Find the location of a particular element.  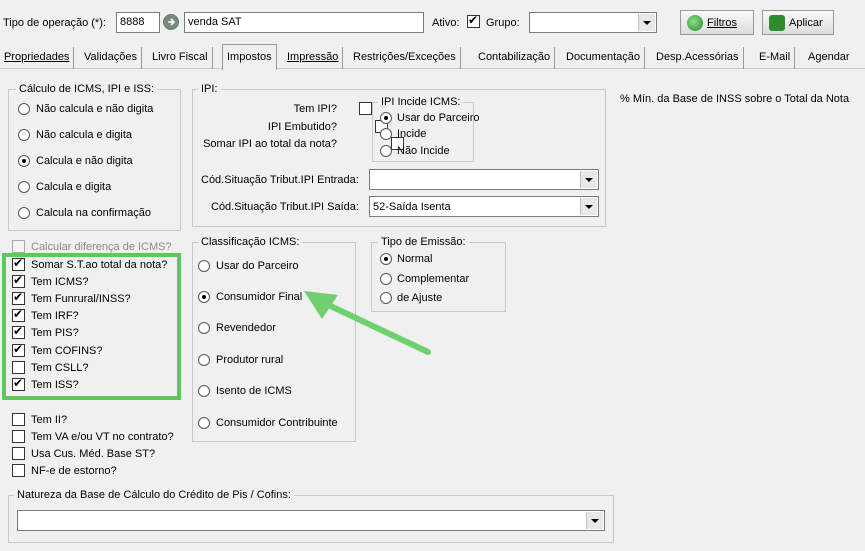

nfe-estorno-check: NF-e de estorno? is located at coordinates (64, 470).